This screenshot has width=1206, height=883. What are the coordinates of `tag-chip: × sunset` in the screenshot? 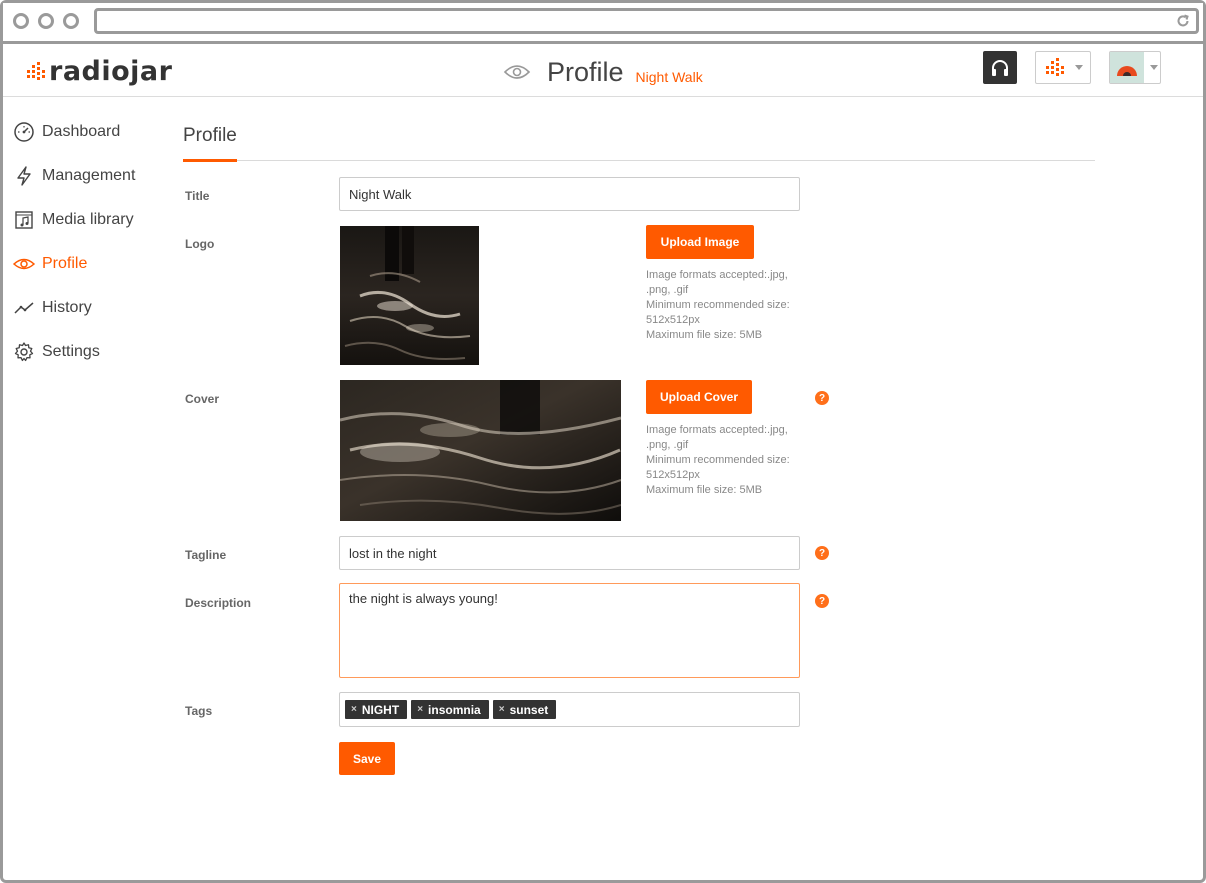 It's located at (524, 709).